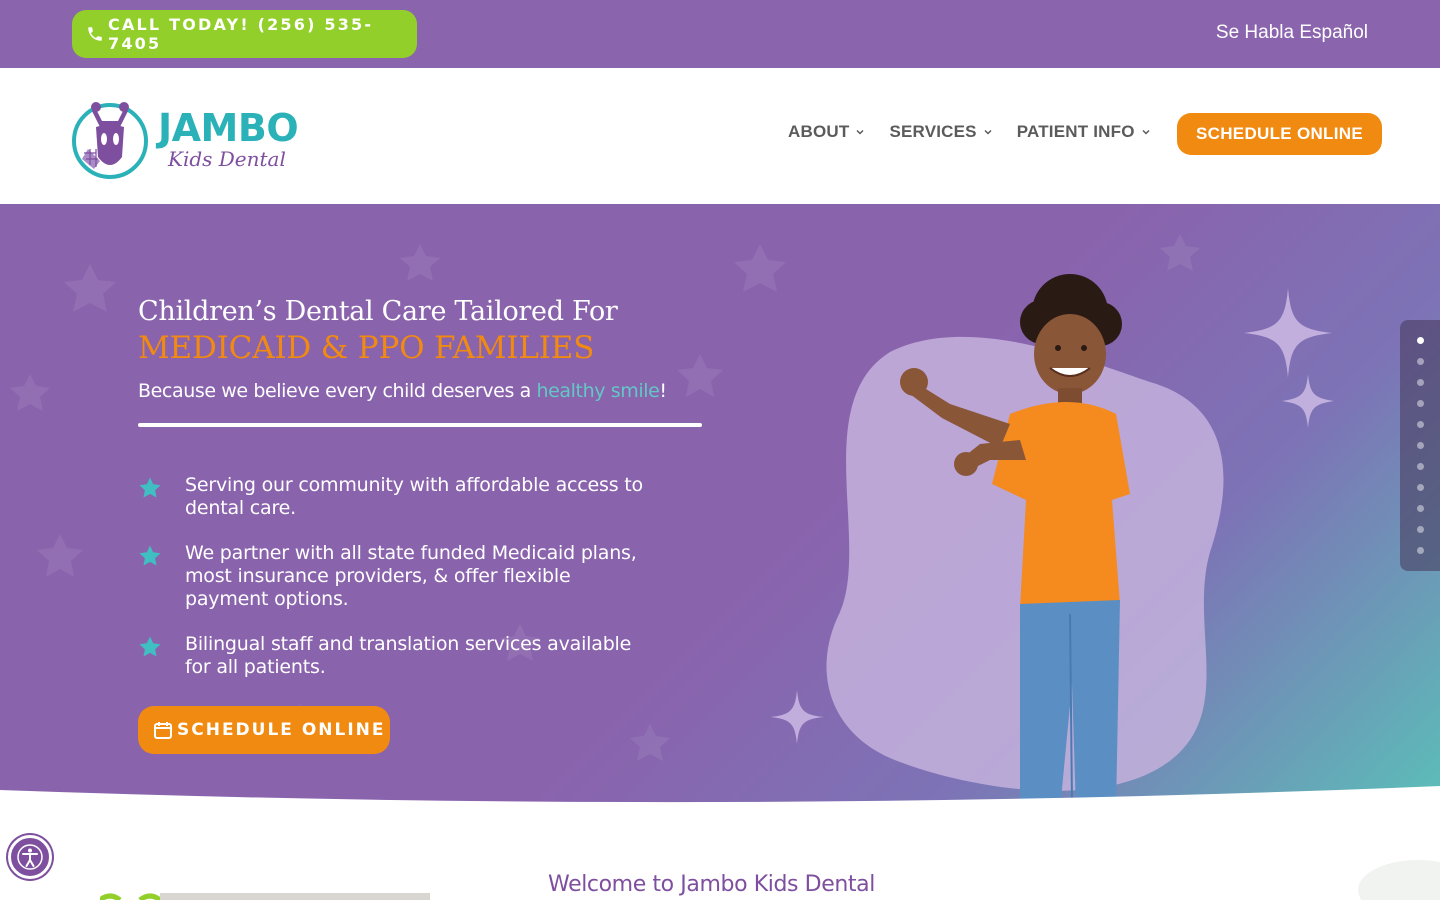 Image resolution: width=1440 pixels, height=900 pixels. I want to click on accessibility-button, so click(30, 857).